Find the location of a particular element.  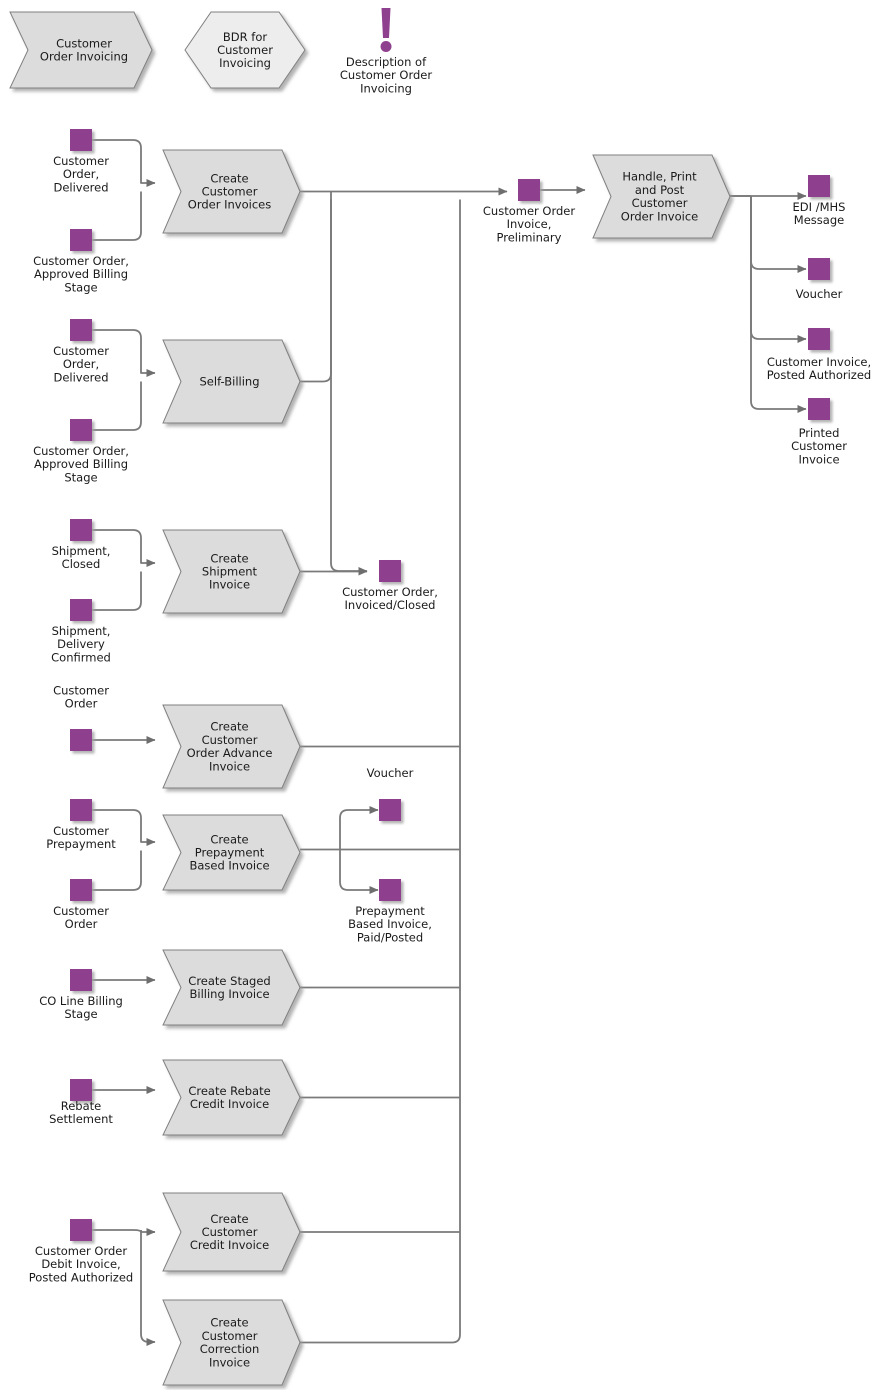

svg-text:PrepaymentBased Invoice,Paid/P: Prepayment Based Invoice, Paid/Posted is located at coordinates (390, 924).